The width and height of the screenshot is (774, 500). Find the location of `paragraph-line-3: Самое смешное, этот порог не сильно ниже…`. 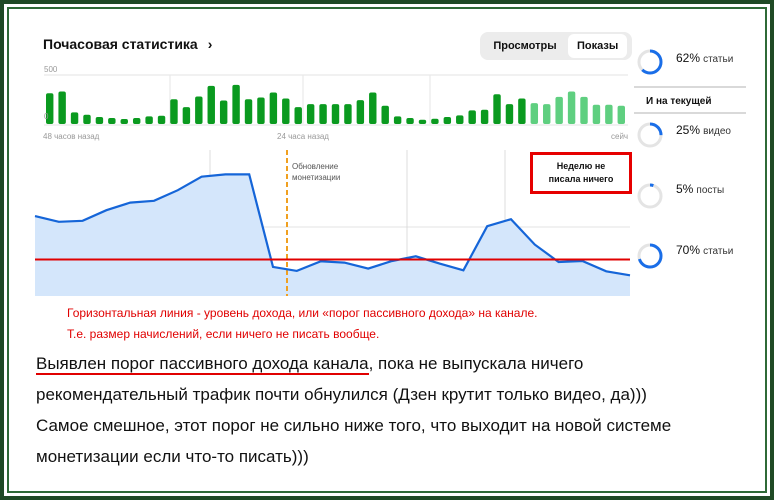

paragraph-line-3: Самое смешное, этот порог не сильно ниже… is located at coordinates (354, 425).